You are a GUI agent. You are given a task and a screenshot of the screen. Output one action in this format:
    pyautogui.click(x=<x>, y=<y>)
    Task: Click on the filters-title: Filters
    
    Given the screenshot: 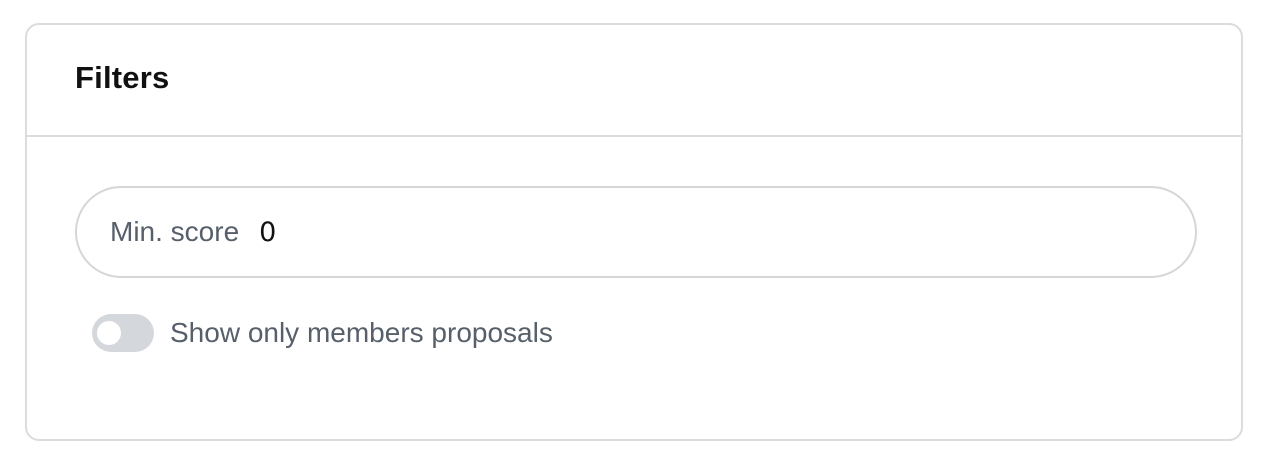 What is the action you would take?
    pyautogui.click(x=122, y=77)
    